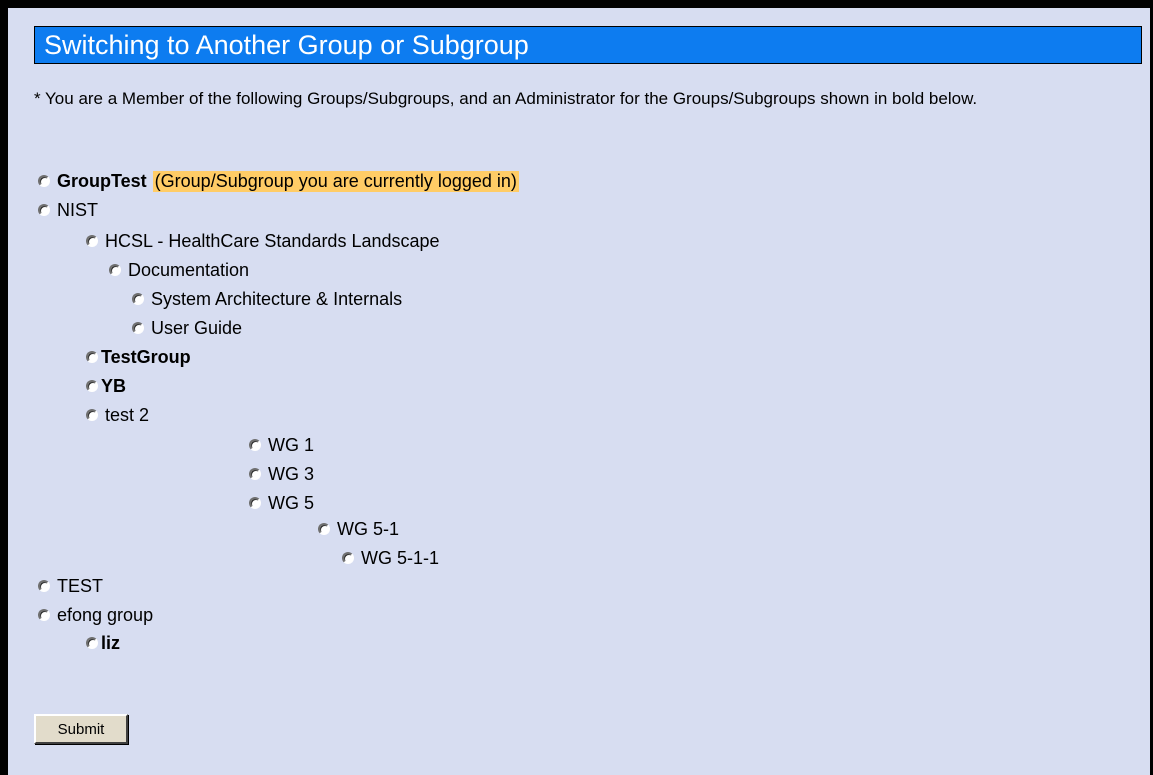  Describe the element at coordinates (81, 729) in the screenshot. I see `submit-button: Submit` at that location.